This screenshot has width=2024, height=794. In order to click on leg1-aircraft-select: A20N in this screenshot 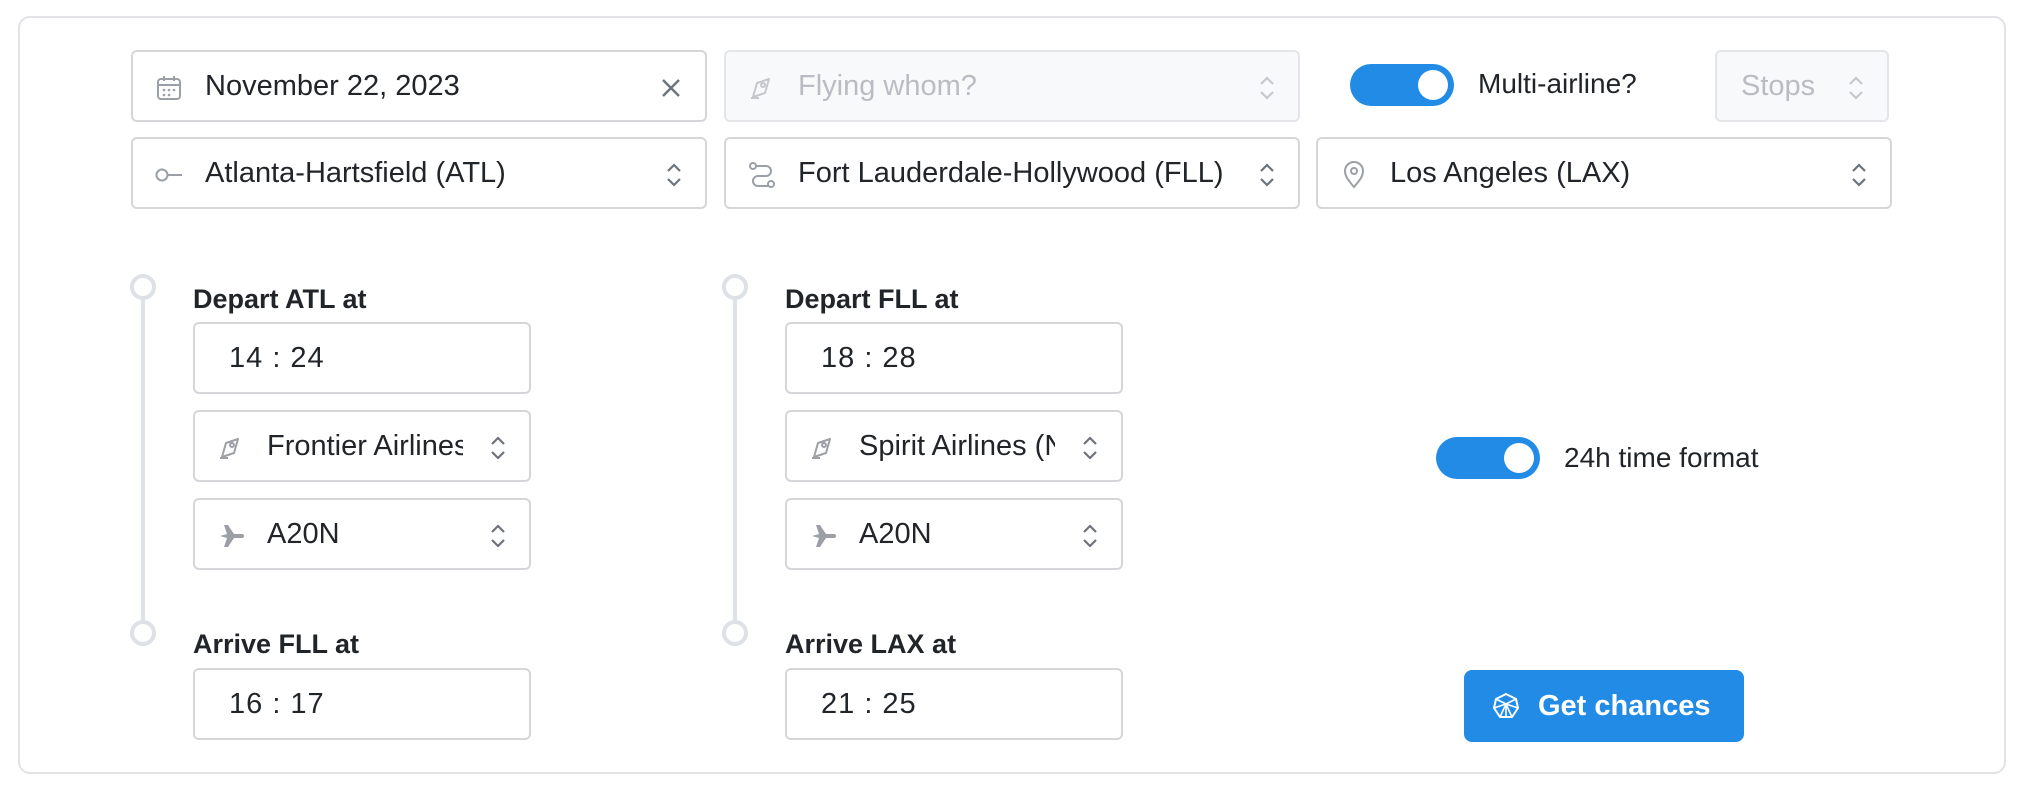, I will do `click(362, 534)`.